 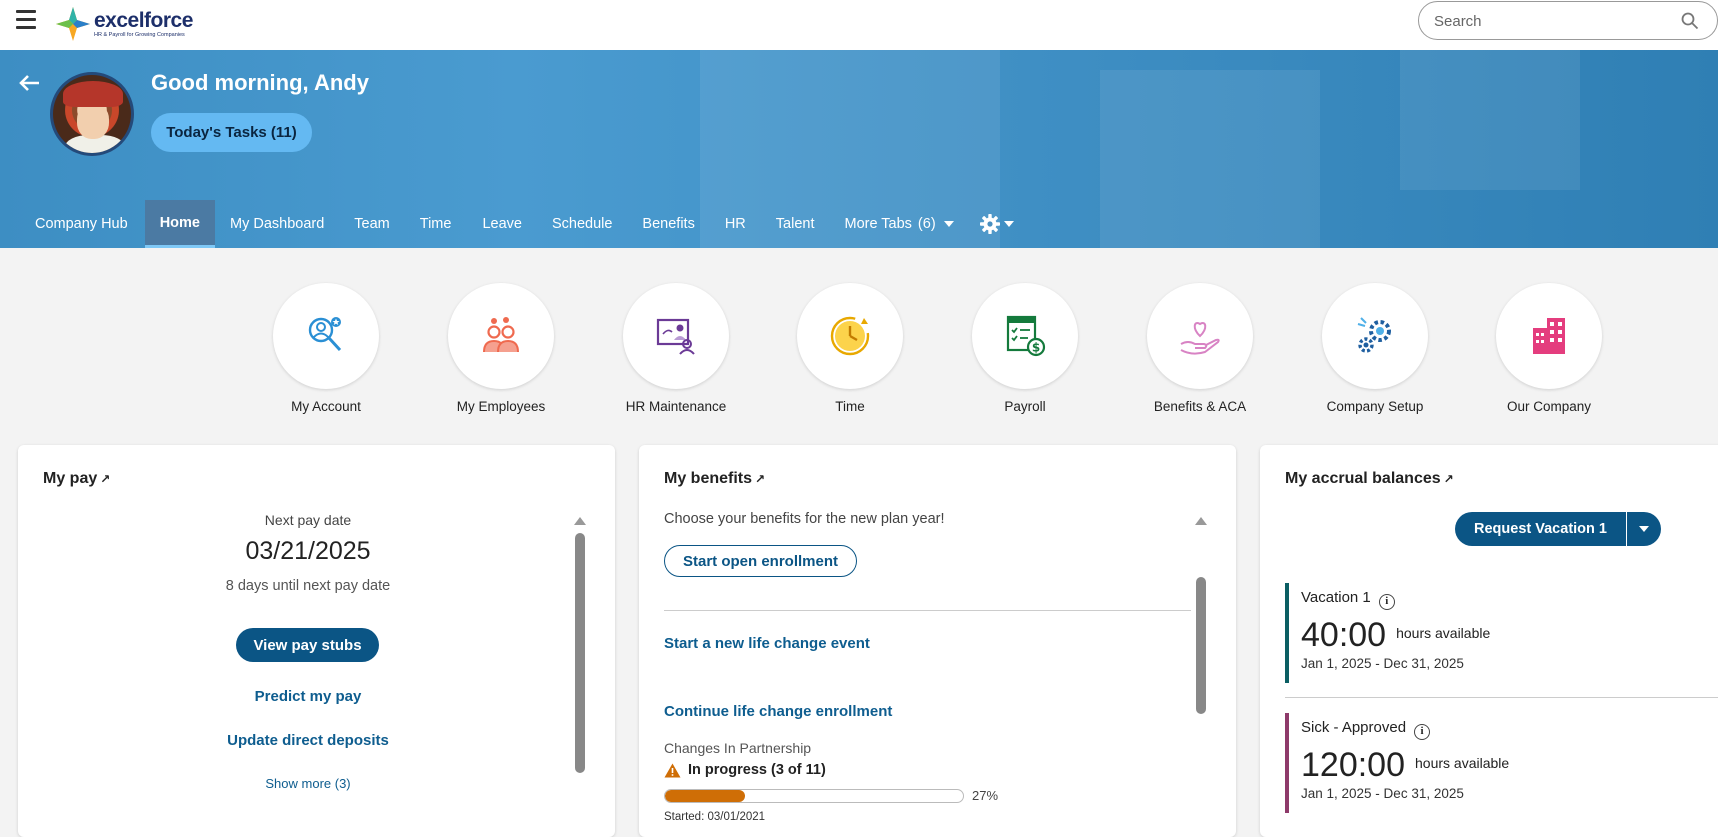 What do you see at coordinates (676, 348) in the screenshot?
I see `quick-link-hr-maintenance: HR Maintenance` at bounding box center [676, 348].